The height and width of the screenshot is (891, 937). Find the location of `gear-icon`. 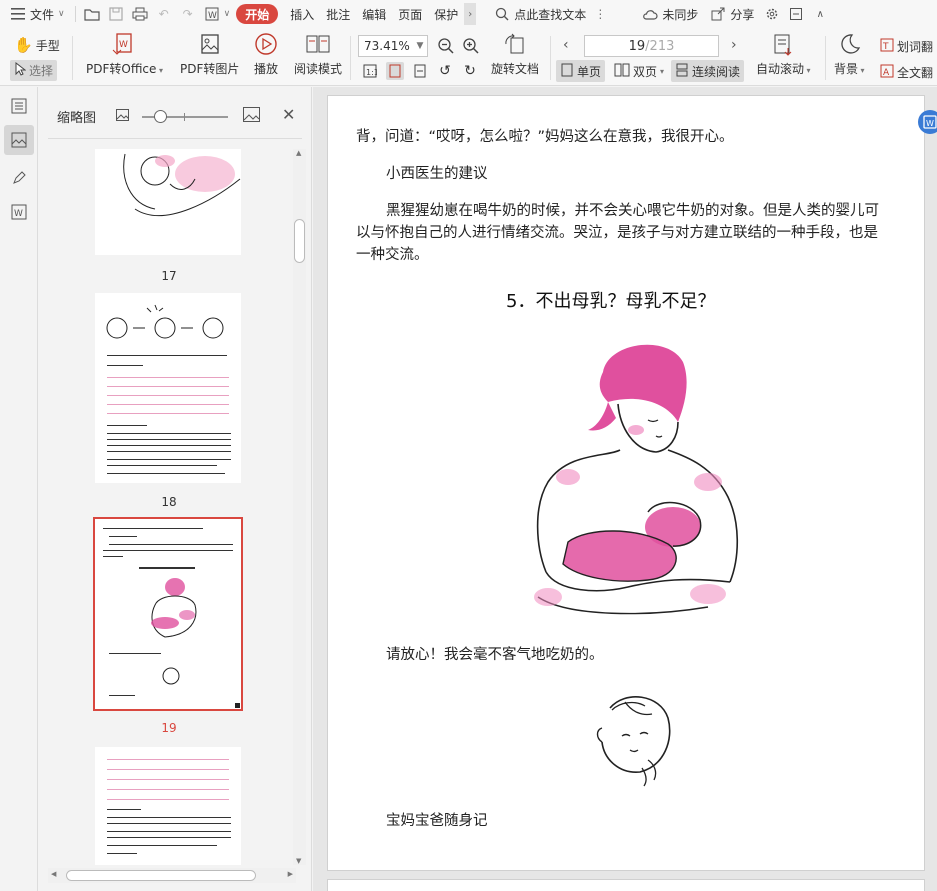

gear-icon is located at coordinates (772, 14).